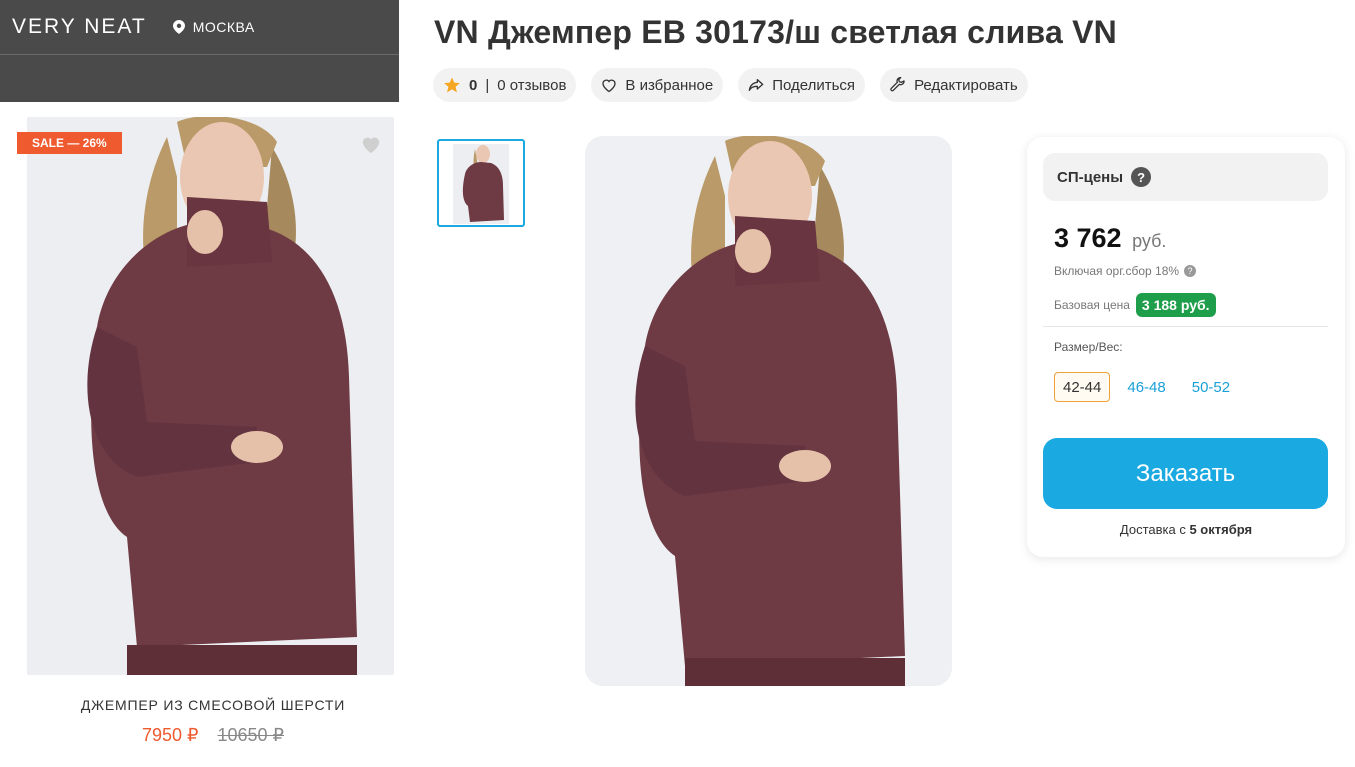 The image size is (1355, 767). Describe the element at coordinates (897, 84) in the screenshot. I see `wrench-icon` at that location.